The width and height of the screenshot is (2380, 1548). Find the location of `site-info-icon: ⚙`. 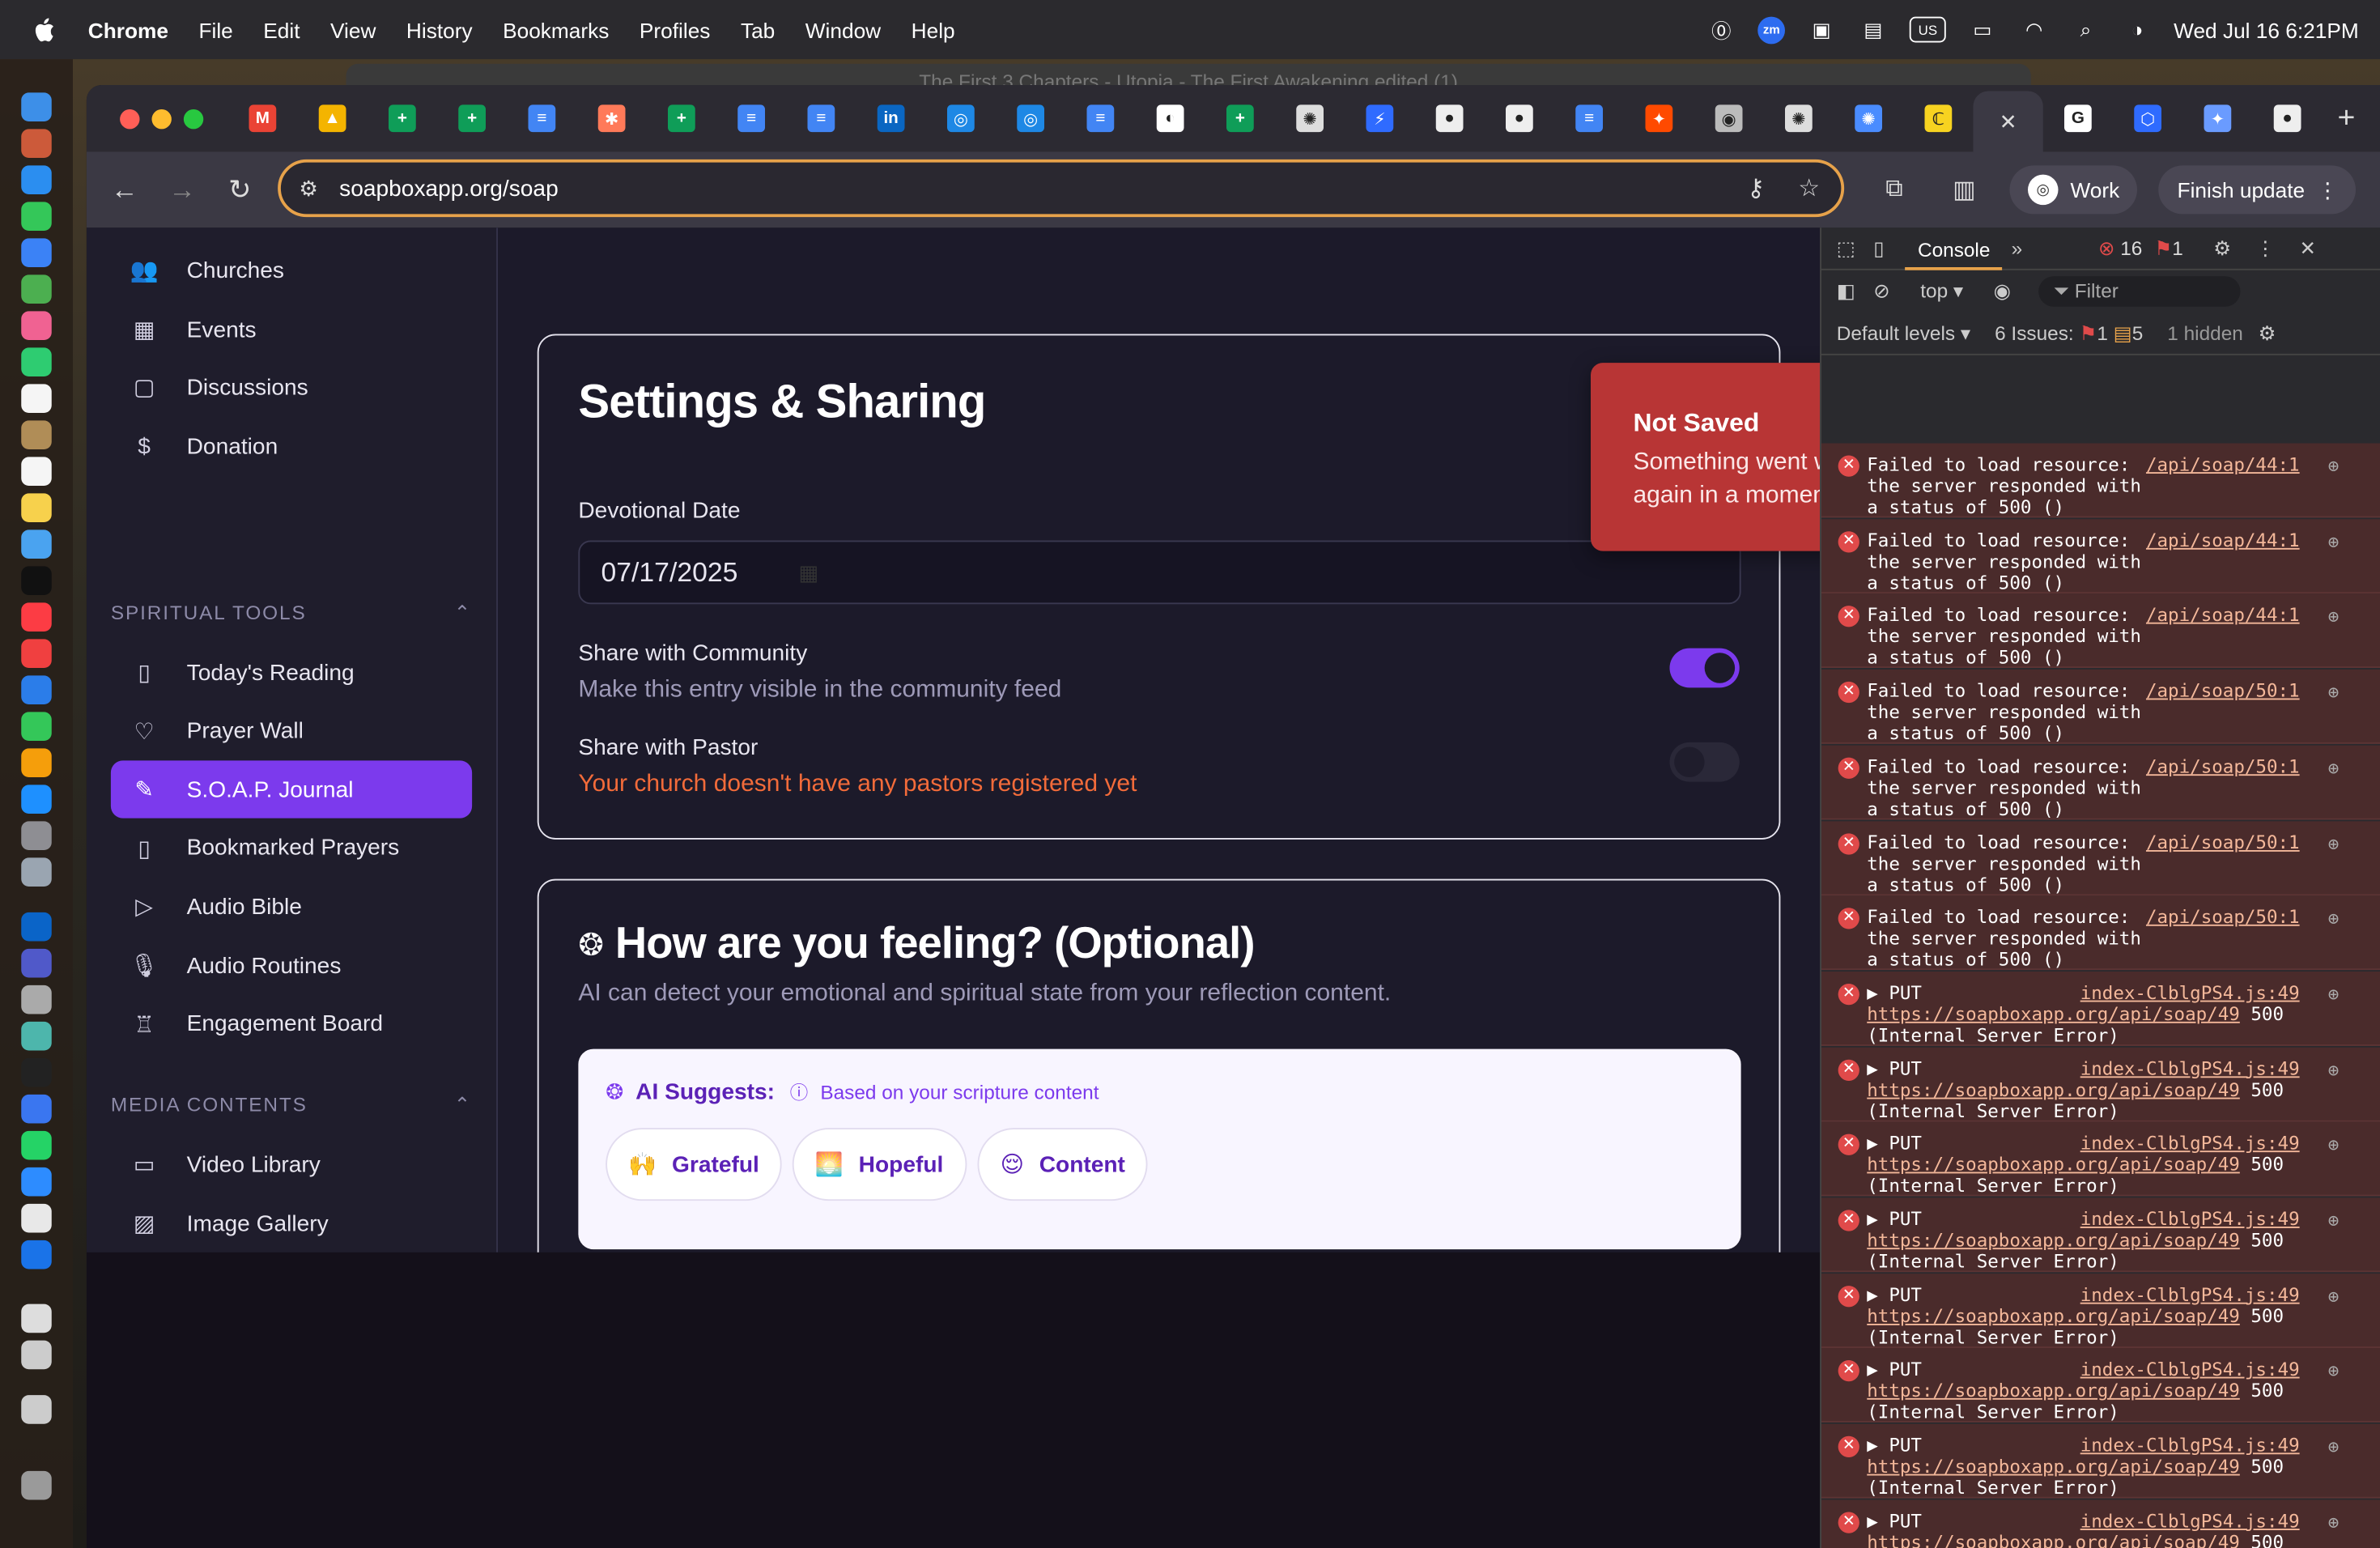

site-info-icon: ⚙ is located at coordinates (309, 189).